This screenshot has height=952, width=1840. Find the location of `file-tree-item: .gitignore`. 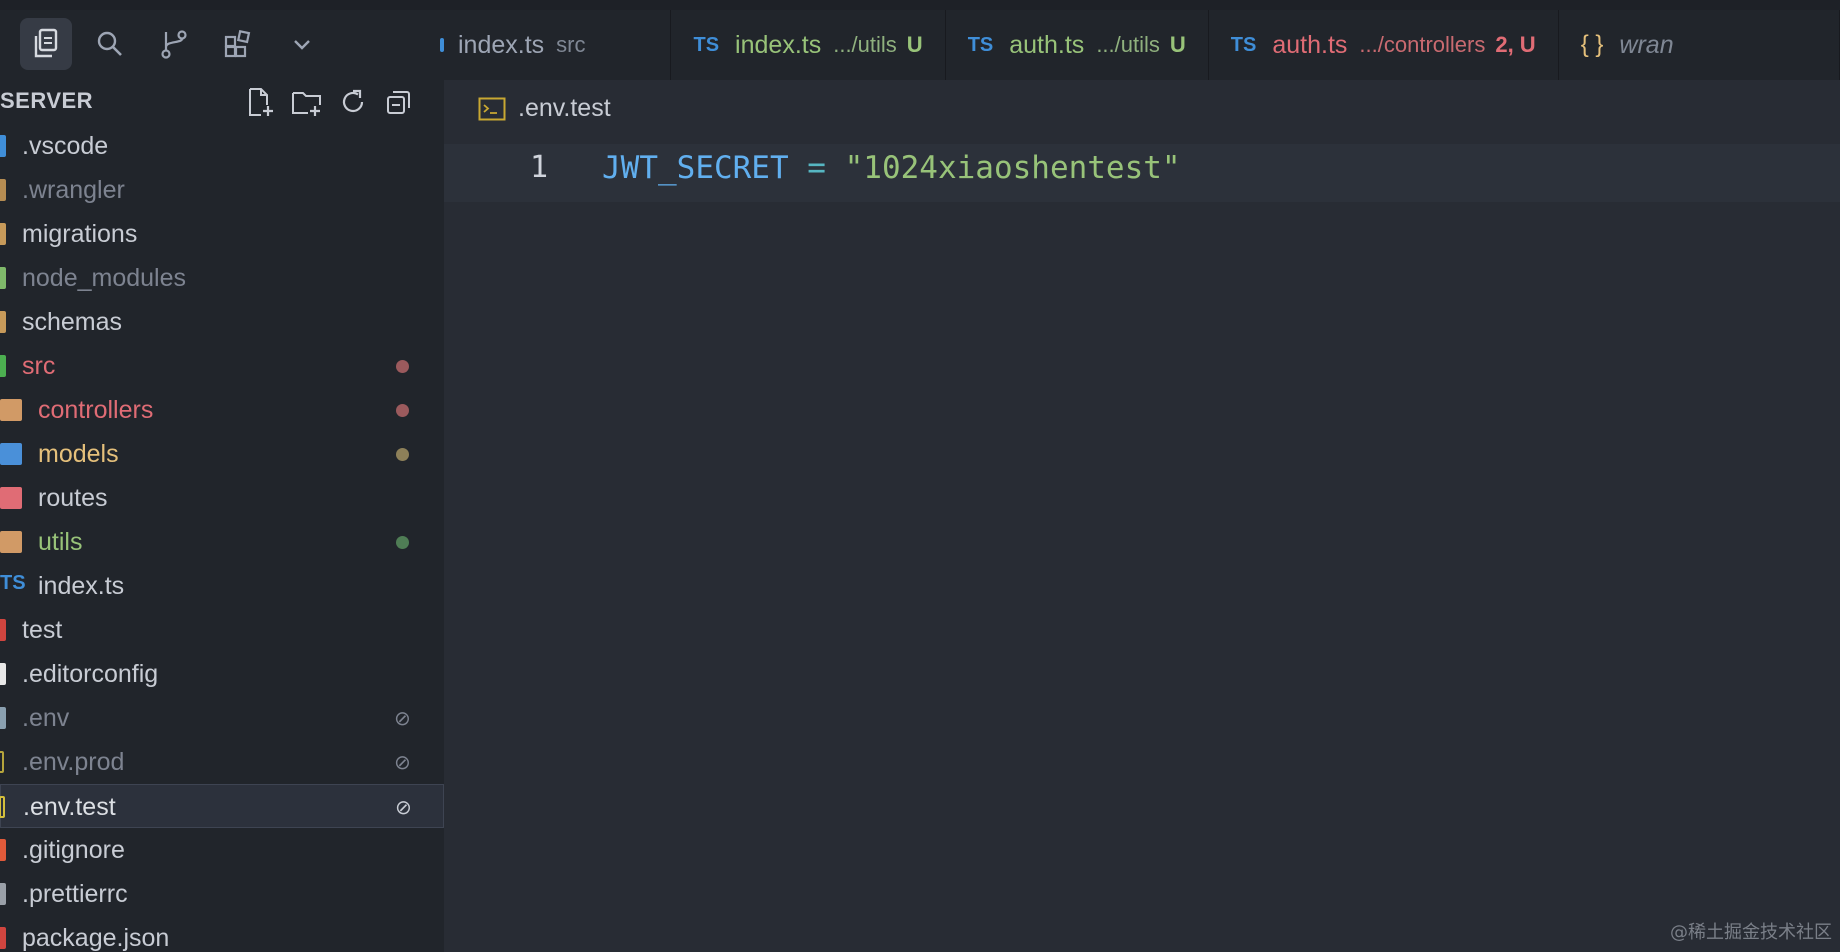

file-tree-item: .gitignore is located at coordinates (222, 850).